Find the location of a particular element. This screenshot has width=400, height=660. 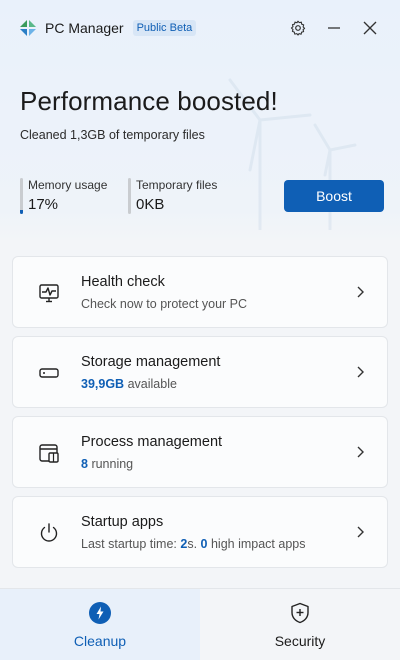

high-impact-count: 0 is located at coordinates (204, 544).